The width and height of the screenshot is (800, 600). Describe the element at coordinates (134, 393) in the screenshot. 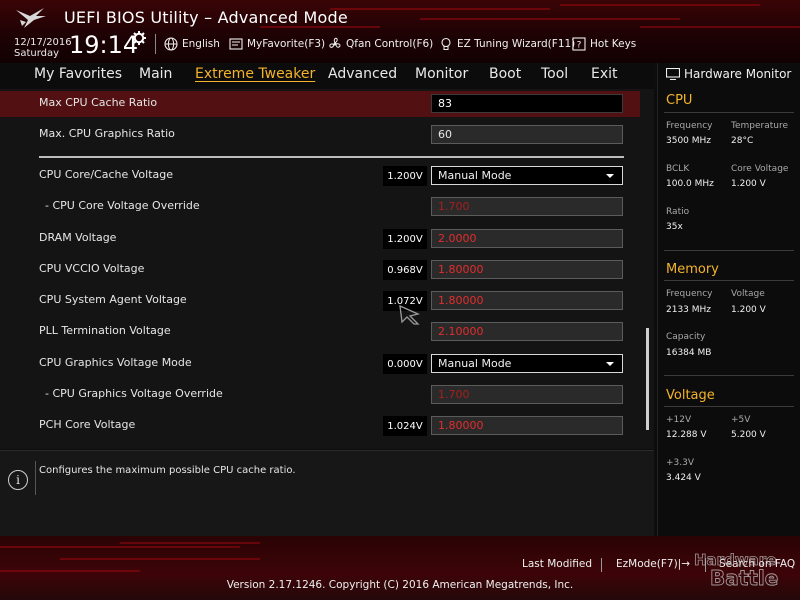

I see `setting-label: - CPU Graphics Voltage Override` at that location.